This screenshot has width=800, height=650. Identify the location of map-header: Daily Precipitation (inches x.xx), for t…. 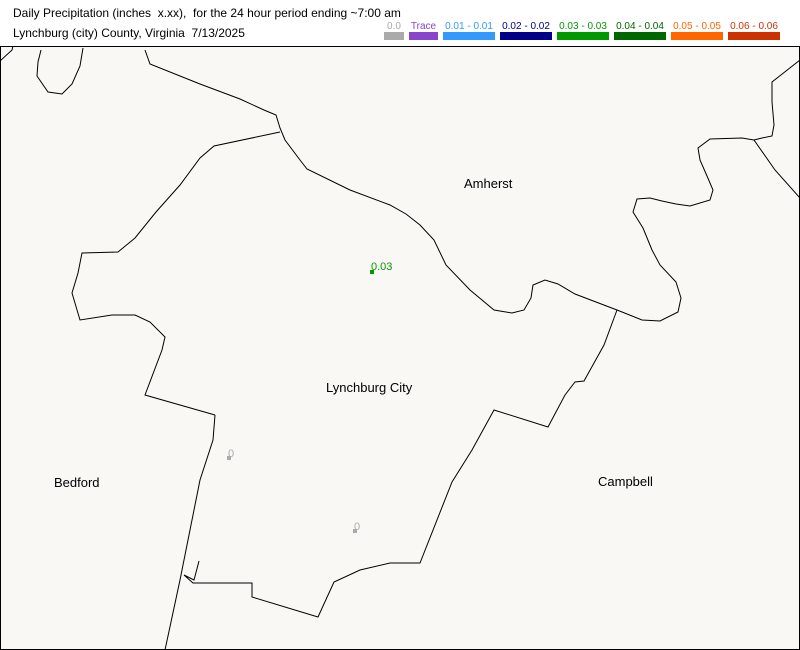
(400, 23).